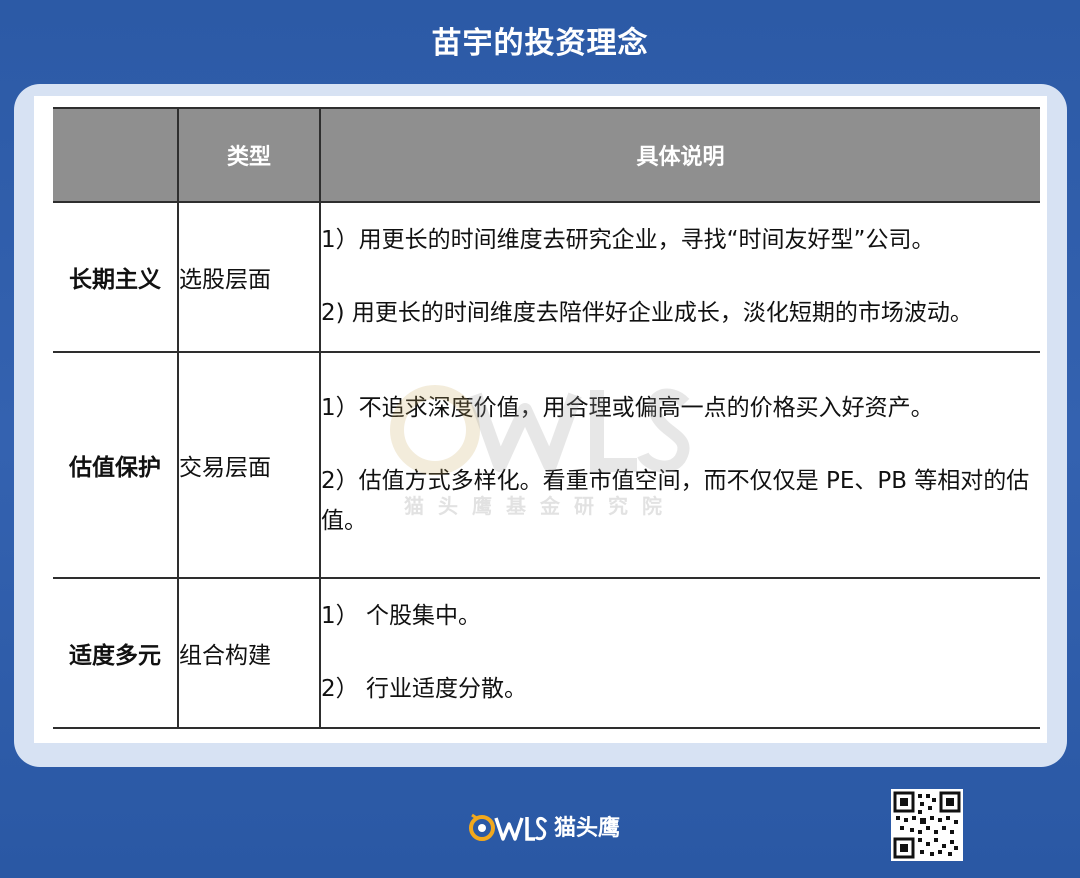  What do you see at coordinates (424, 689) in the screenshot?
I see `description-point: 2） 行业适度分散。` at bounding box center [424, 689].